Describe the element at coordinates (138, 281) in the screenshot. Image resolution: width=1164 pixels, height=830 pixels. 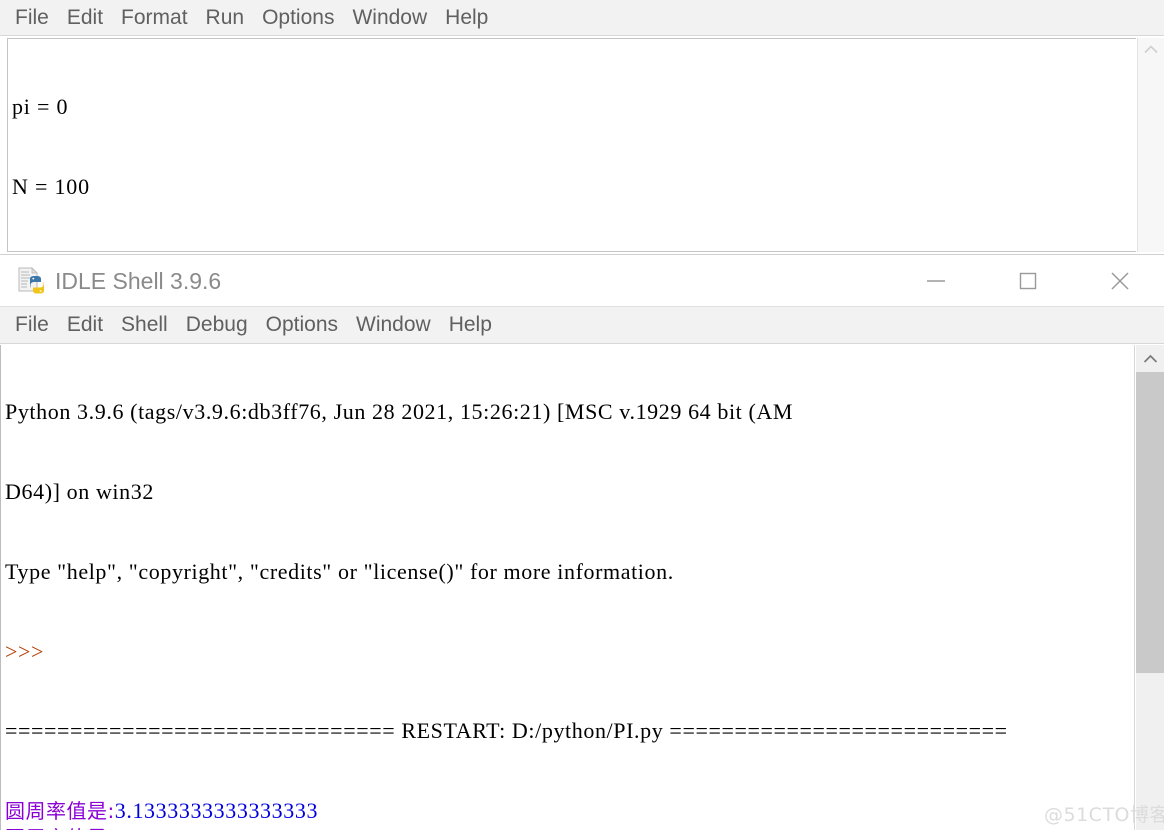
I see `shell-window-title: IDLE Shell 3.9.6` at that location.